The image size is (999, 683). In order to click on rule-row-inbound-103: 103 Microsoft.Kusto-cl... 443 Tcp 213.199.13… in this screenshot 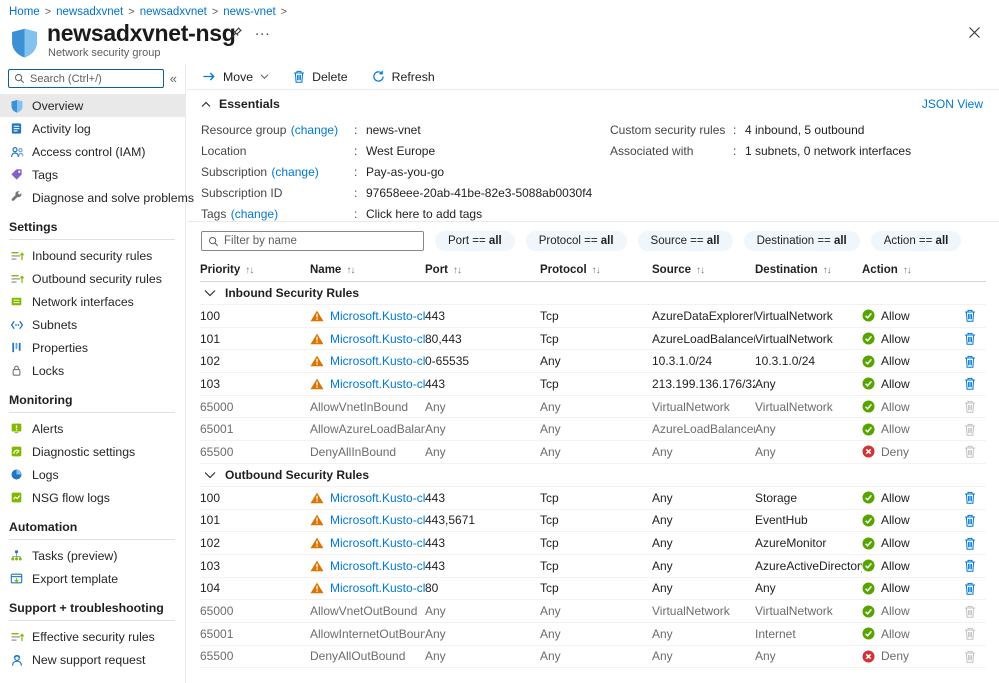, I will do `click(593, 384)`.